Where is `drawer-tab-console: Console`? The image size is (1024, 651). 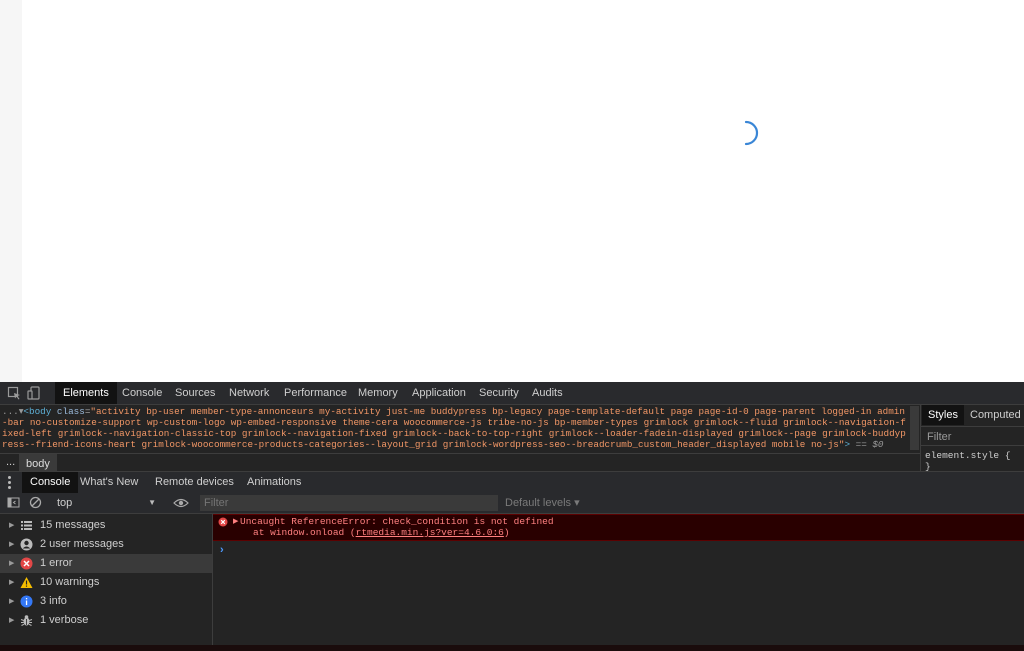 drawer-tab-console: Console is located at coordinates (50, 482).